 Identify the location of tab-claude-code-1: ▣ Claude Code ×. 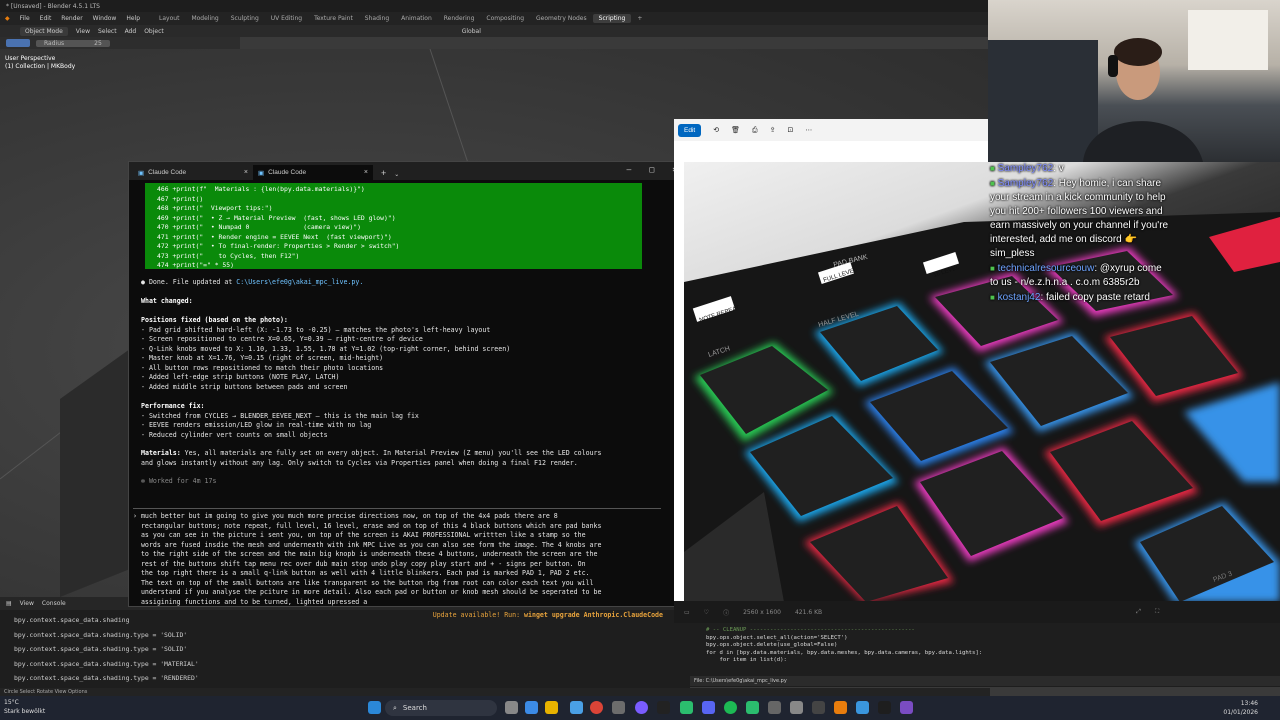
(193, 172).